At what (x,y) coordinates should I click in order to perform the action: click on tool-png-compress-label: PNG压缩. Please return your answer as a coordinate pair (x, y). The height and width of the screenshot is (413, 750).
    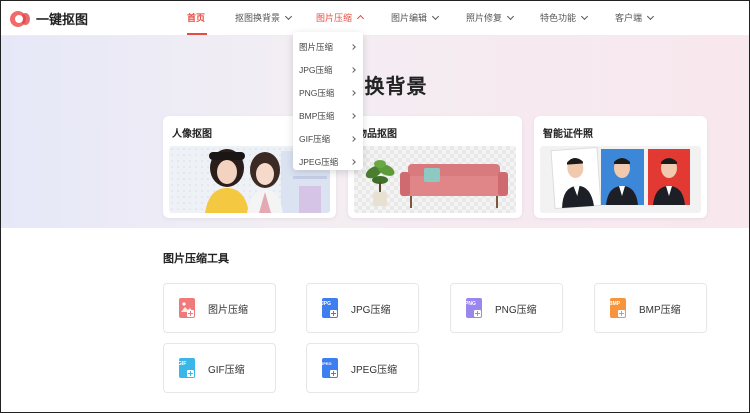
    Looking at the image, I should click on (516, 310).